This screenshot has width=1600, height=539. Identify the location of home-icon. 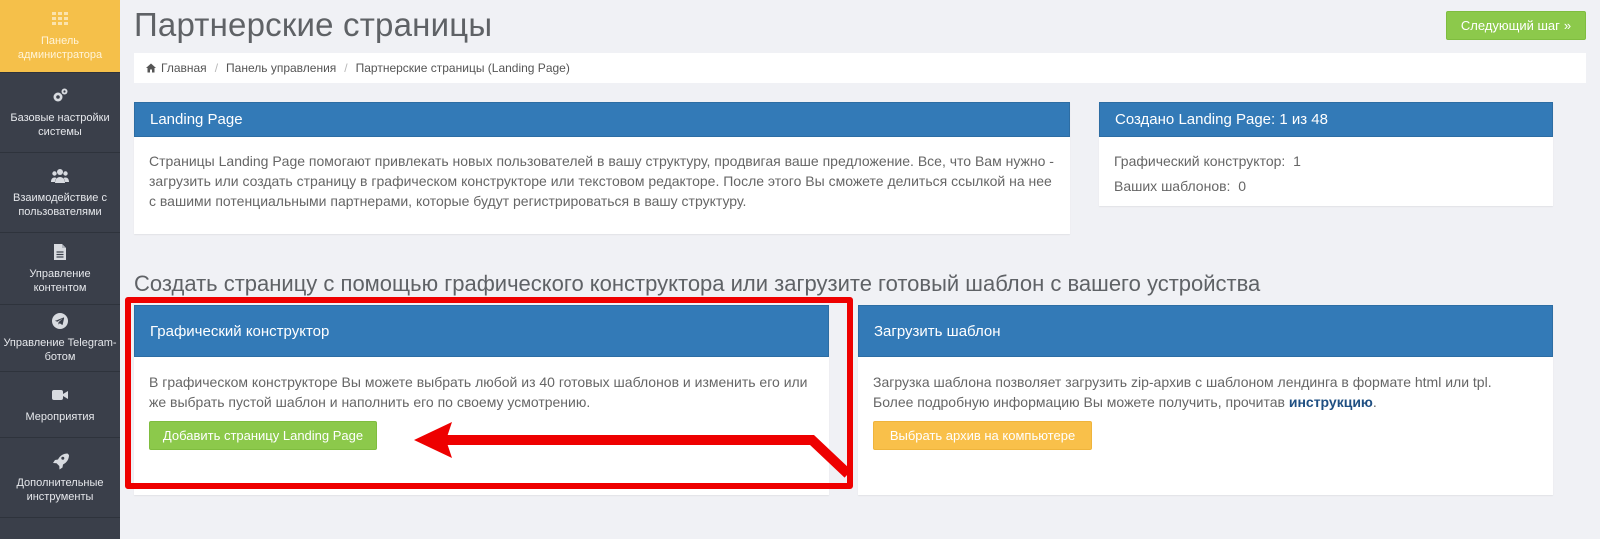
(151, 68).